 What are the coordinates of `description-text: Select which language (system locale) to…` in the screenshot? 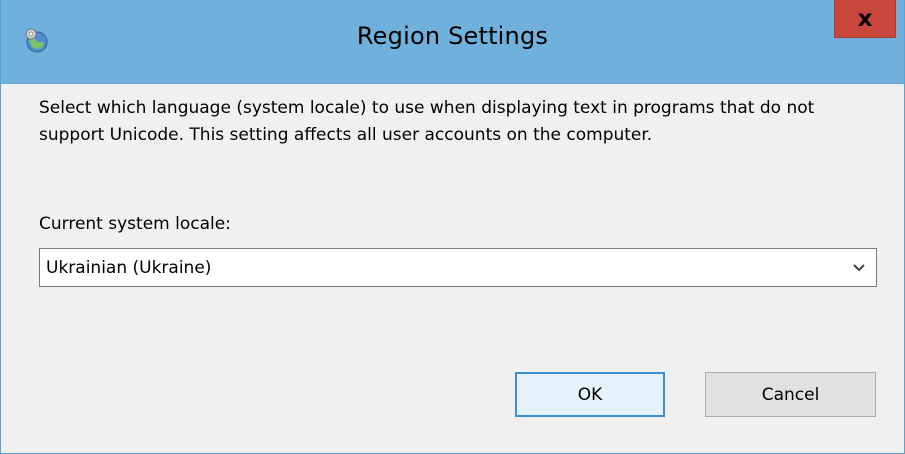 It's located at (427, 121).